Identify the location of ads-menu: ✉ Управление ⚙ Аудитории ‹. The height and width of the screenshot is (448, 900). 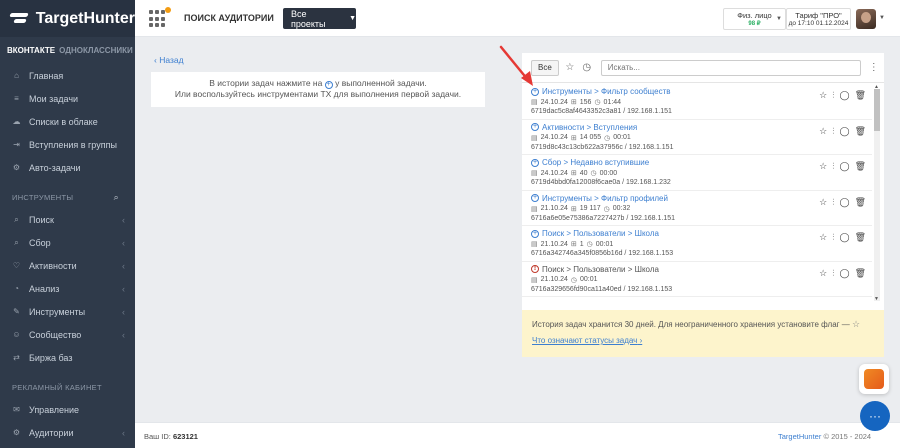
(67, 421).